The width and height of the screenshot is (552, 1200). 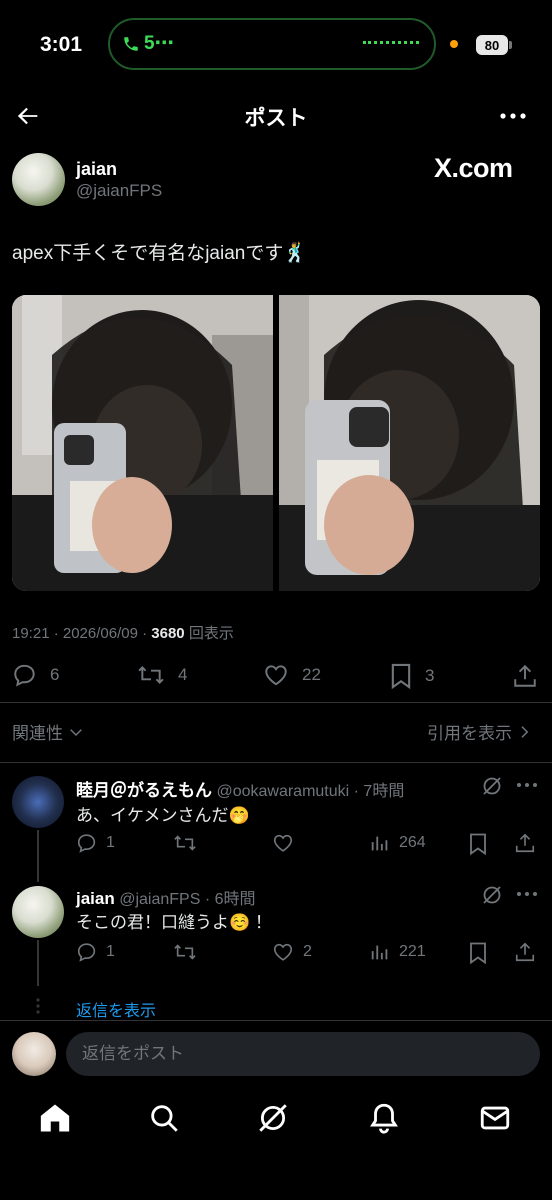 What do you see at coordinates (164, 1118) in the screenshot?
I see `nav-search-button` at bounding box center [164, 1118].